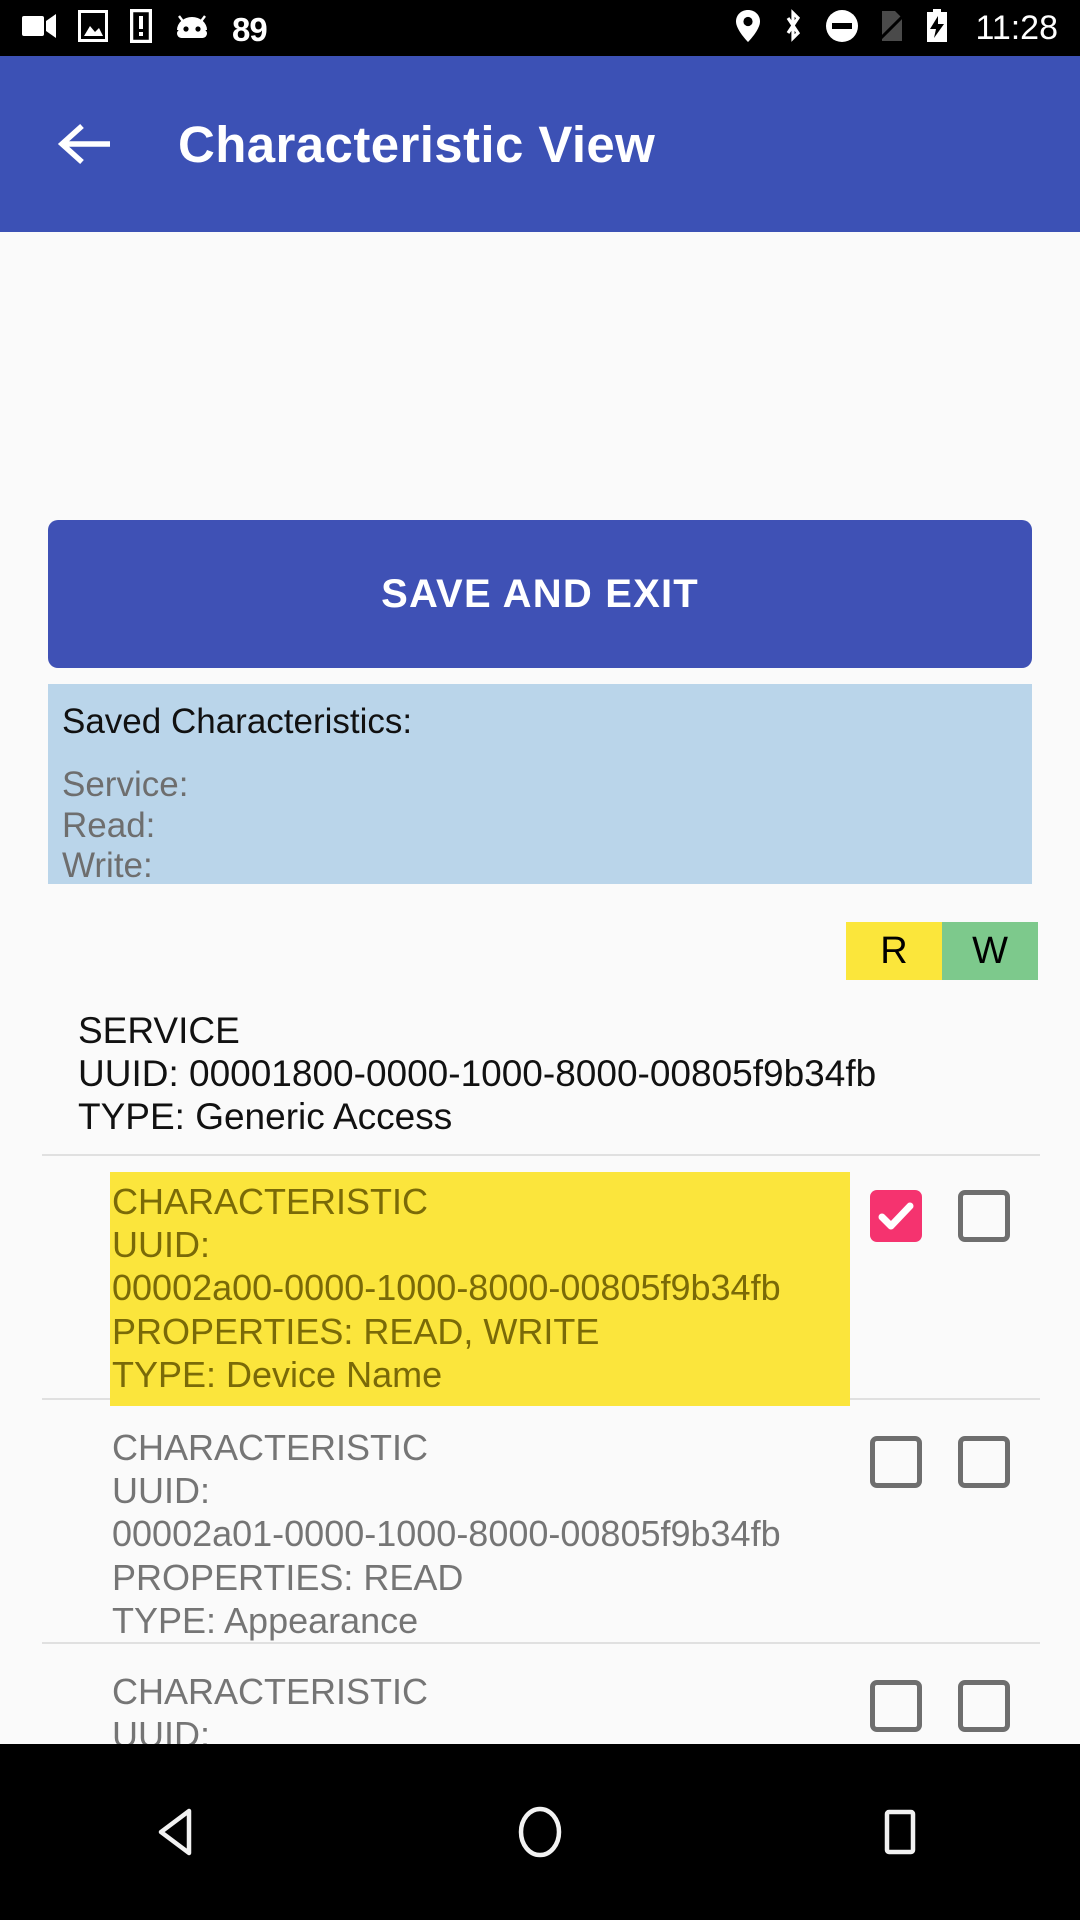 This screenshot has width=1080, height=1920. Describe the element at coordinates (277, 1374) in the screenshot. I see `characteristic-type: TYPE: Device Name` at that location.